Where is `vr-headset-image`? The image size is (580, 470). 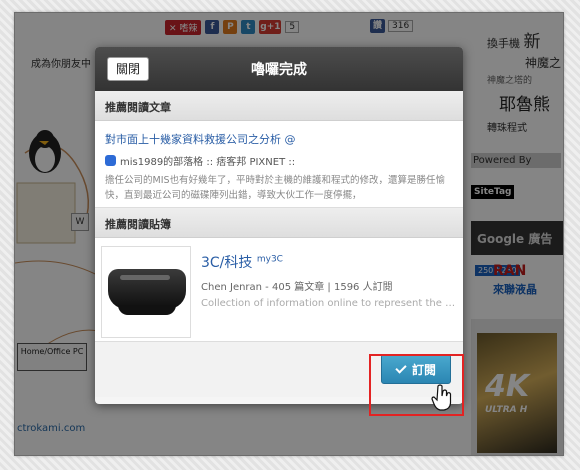 vr-headset-image is located at coordinates (147, 292).